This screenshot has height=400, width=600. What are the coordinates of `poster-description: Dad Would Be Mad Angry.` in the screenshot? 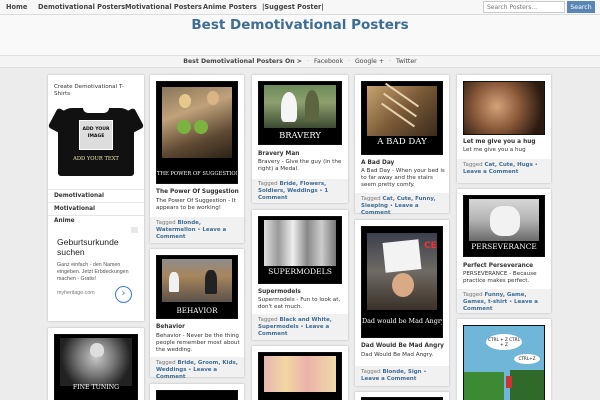 It's located at (397, 355).